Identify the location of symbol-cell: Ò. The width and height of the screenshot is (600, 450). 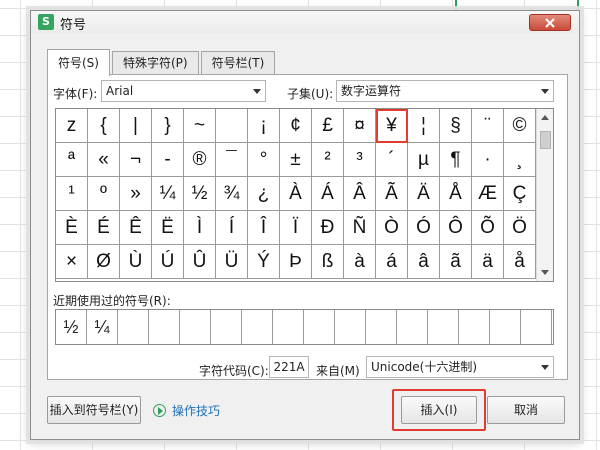
(392, 228).